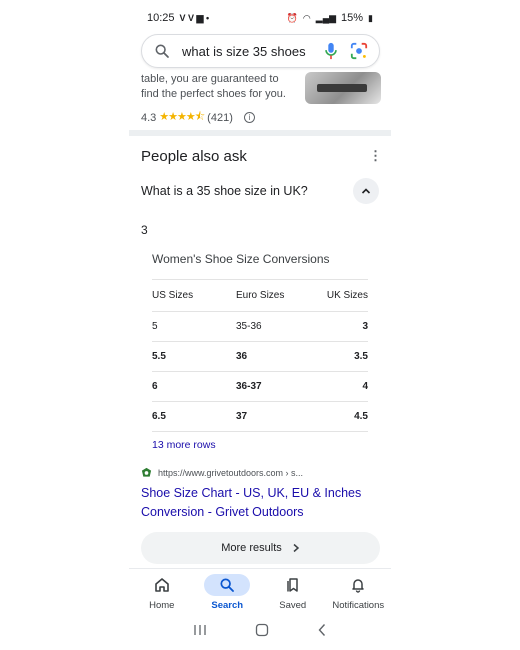 The width and height of the screenshot is (520, 650). What do you see at coordinates (292, 17) in the screenshot?
I see `alarm-icon: ⏰` at bounding box center [292, 17].